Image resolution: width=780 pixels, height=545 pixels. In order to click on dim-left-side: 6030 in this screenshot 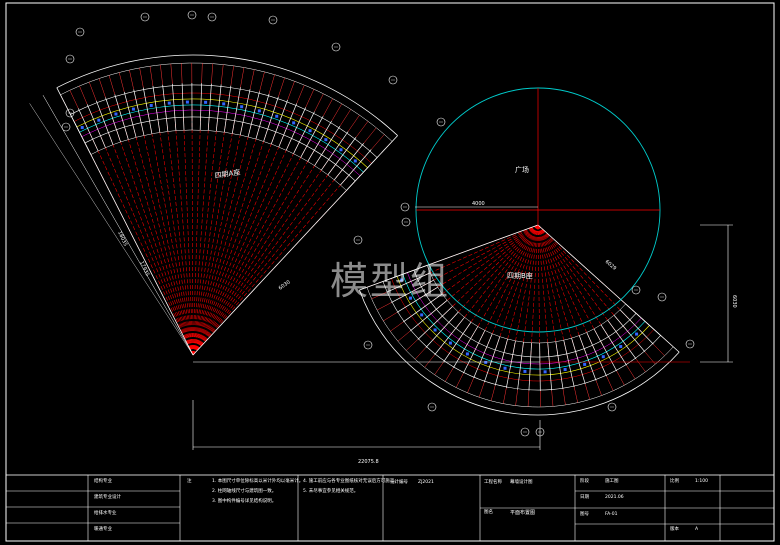, I will do `click(285, 285)`.